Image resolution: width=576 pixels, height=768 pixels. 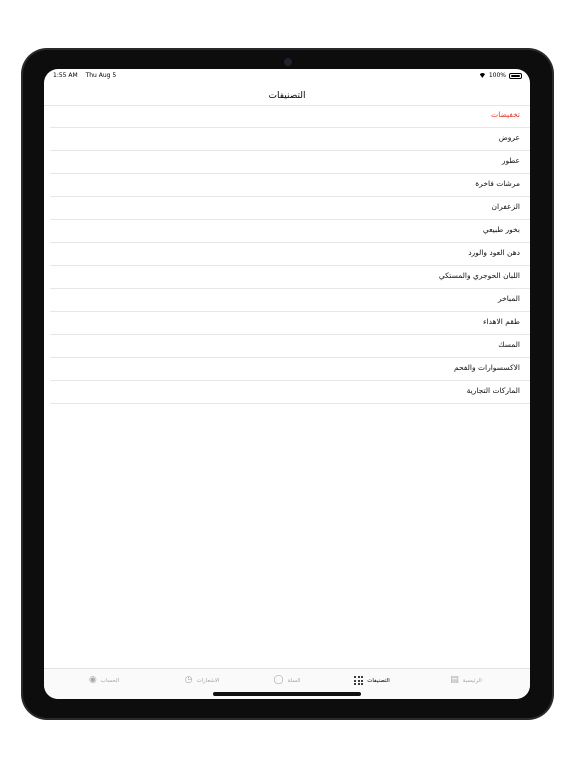 I want to click on category-label: مرشات فاخرة, so click(x=497, y=183).